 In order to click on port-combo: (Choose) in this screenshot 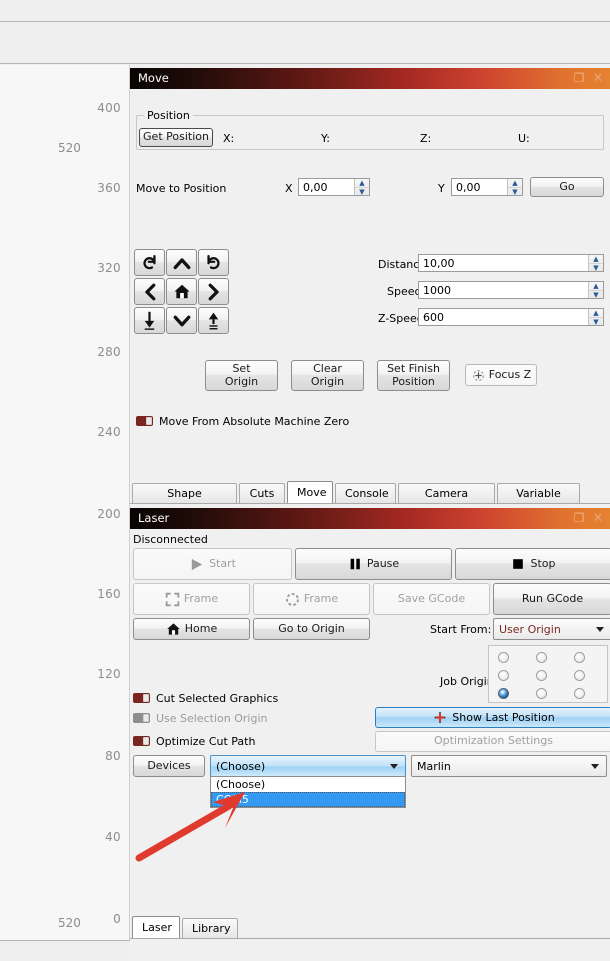, I will do `click(308, 766)`.